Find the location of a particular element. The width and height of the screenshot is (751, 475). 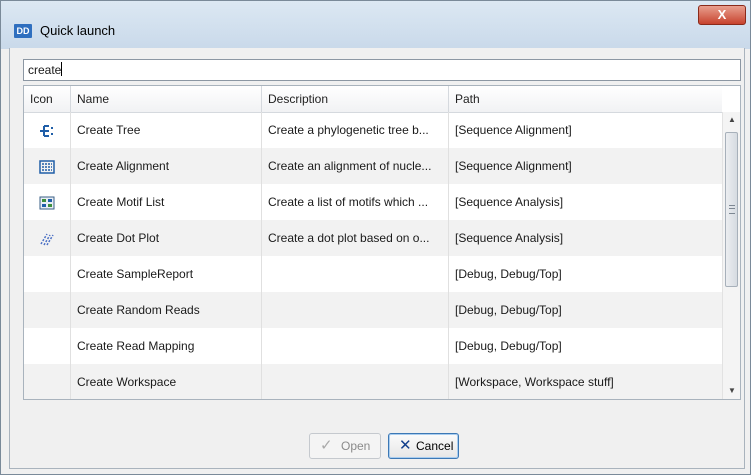

search-input: create is located at coordinates (382, 70).